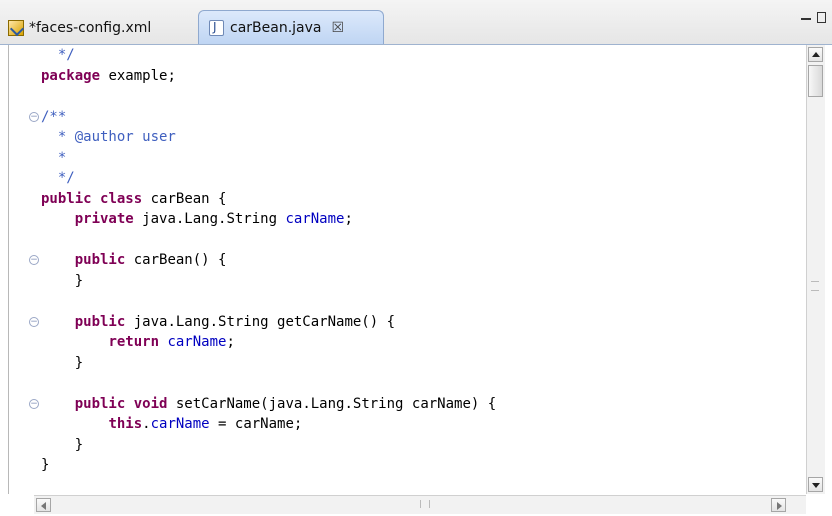 The width and height of the screenshot is (832, 516). I want to click on close-tab-icon: ☒, so click(338, 28).